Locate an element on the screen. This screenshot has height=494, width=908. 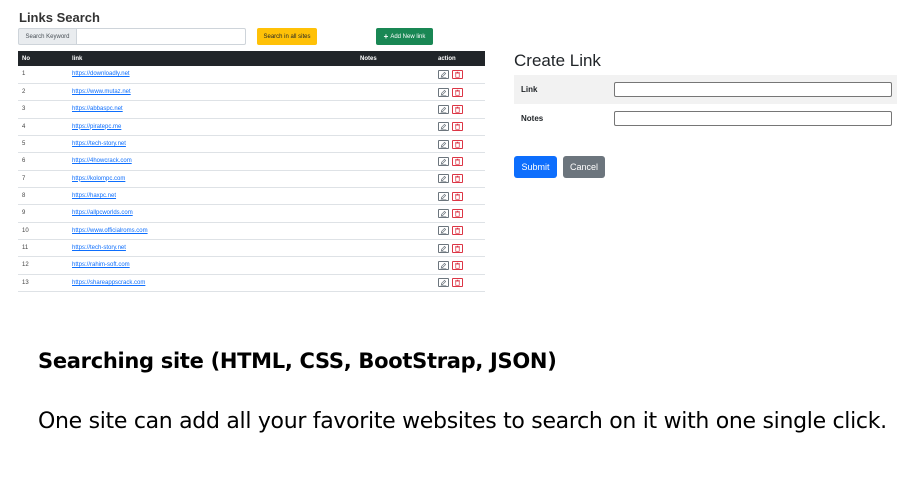
table-row: 12 https://rahim-soft.com is located at coordinates (251, 266).